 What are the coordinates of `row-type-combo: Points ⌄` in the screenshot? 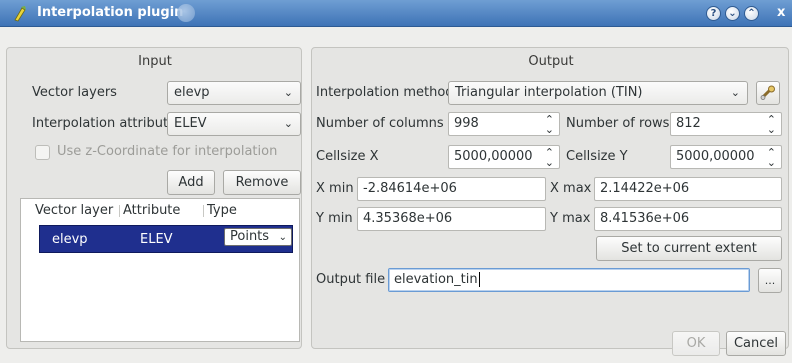 It's located at (258, 237).